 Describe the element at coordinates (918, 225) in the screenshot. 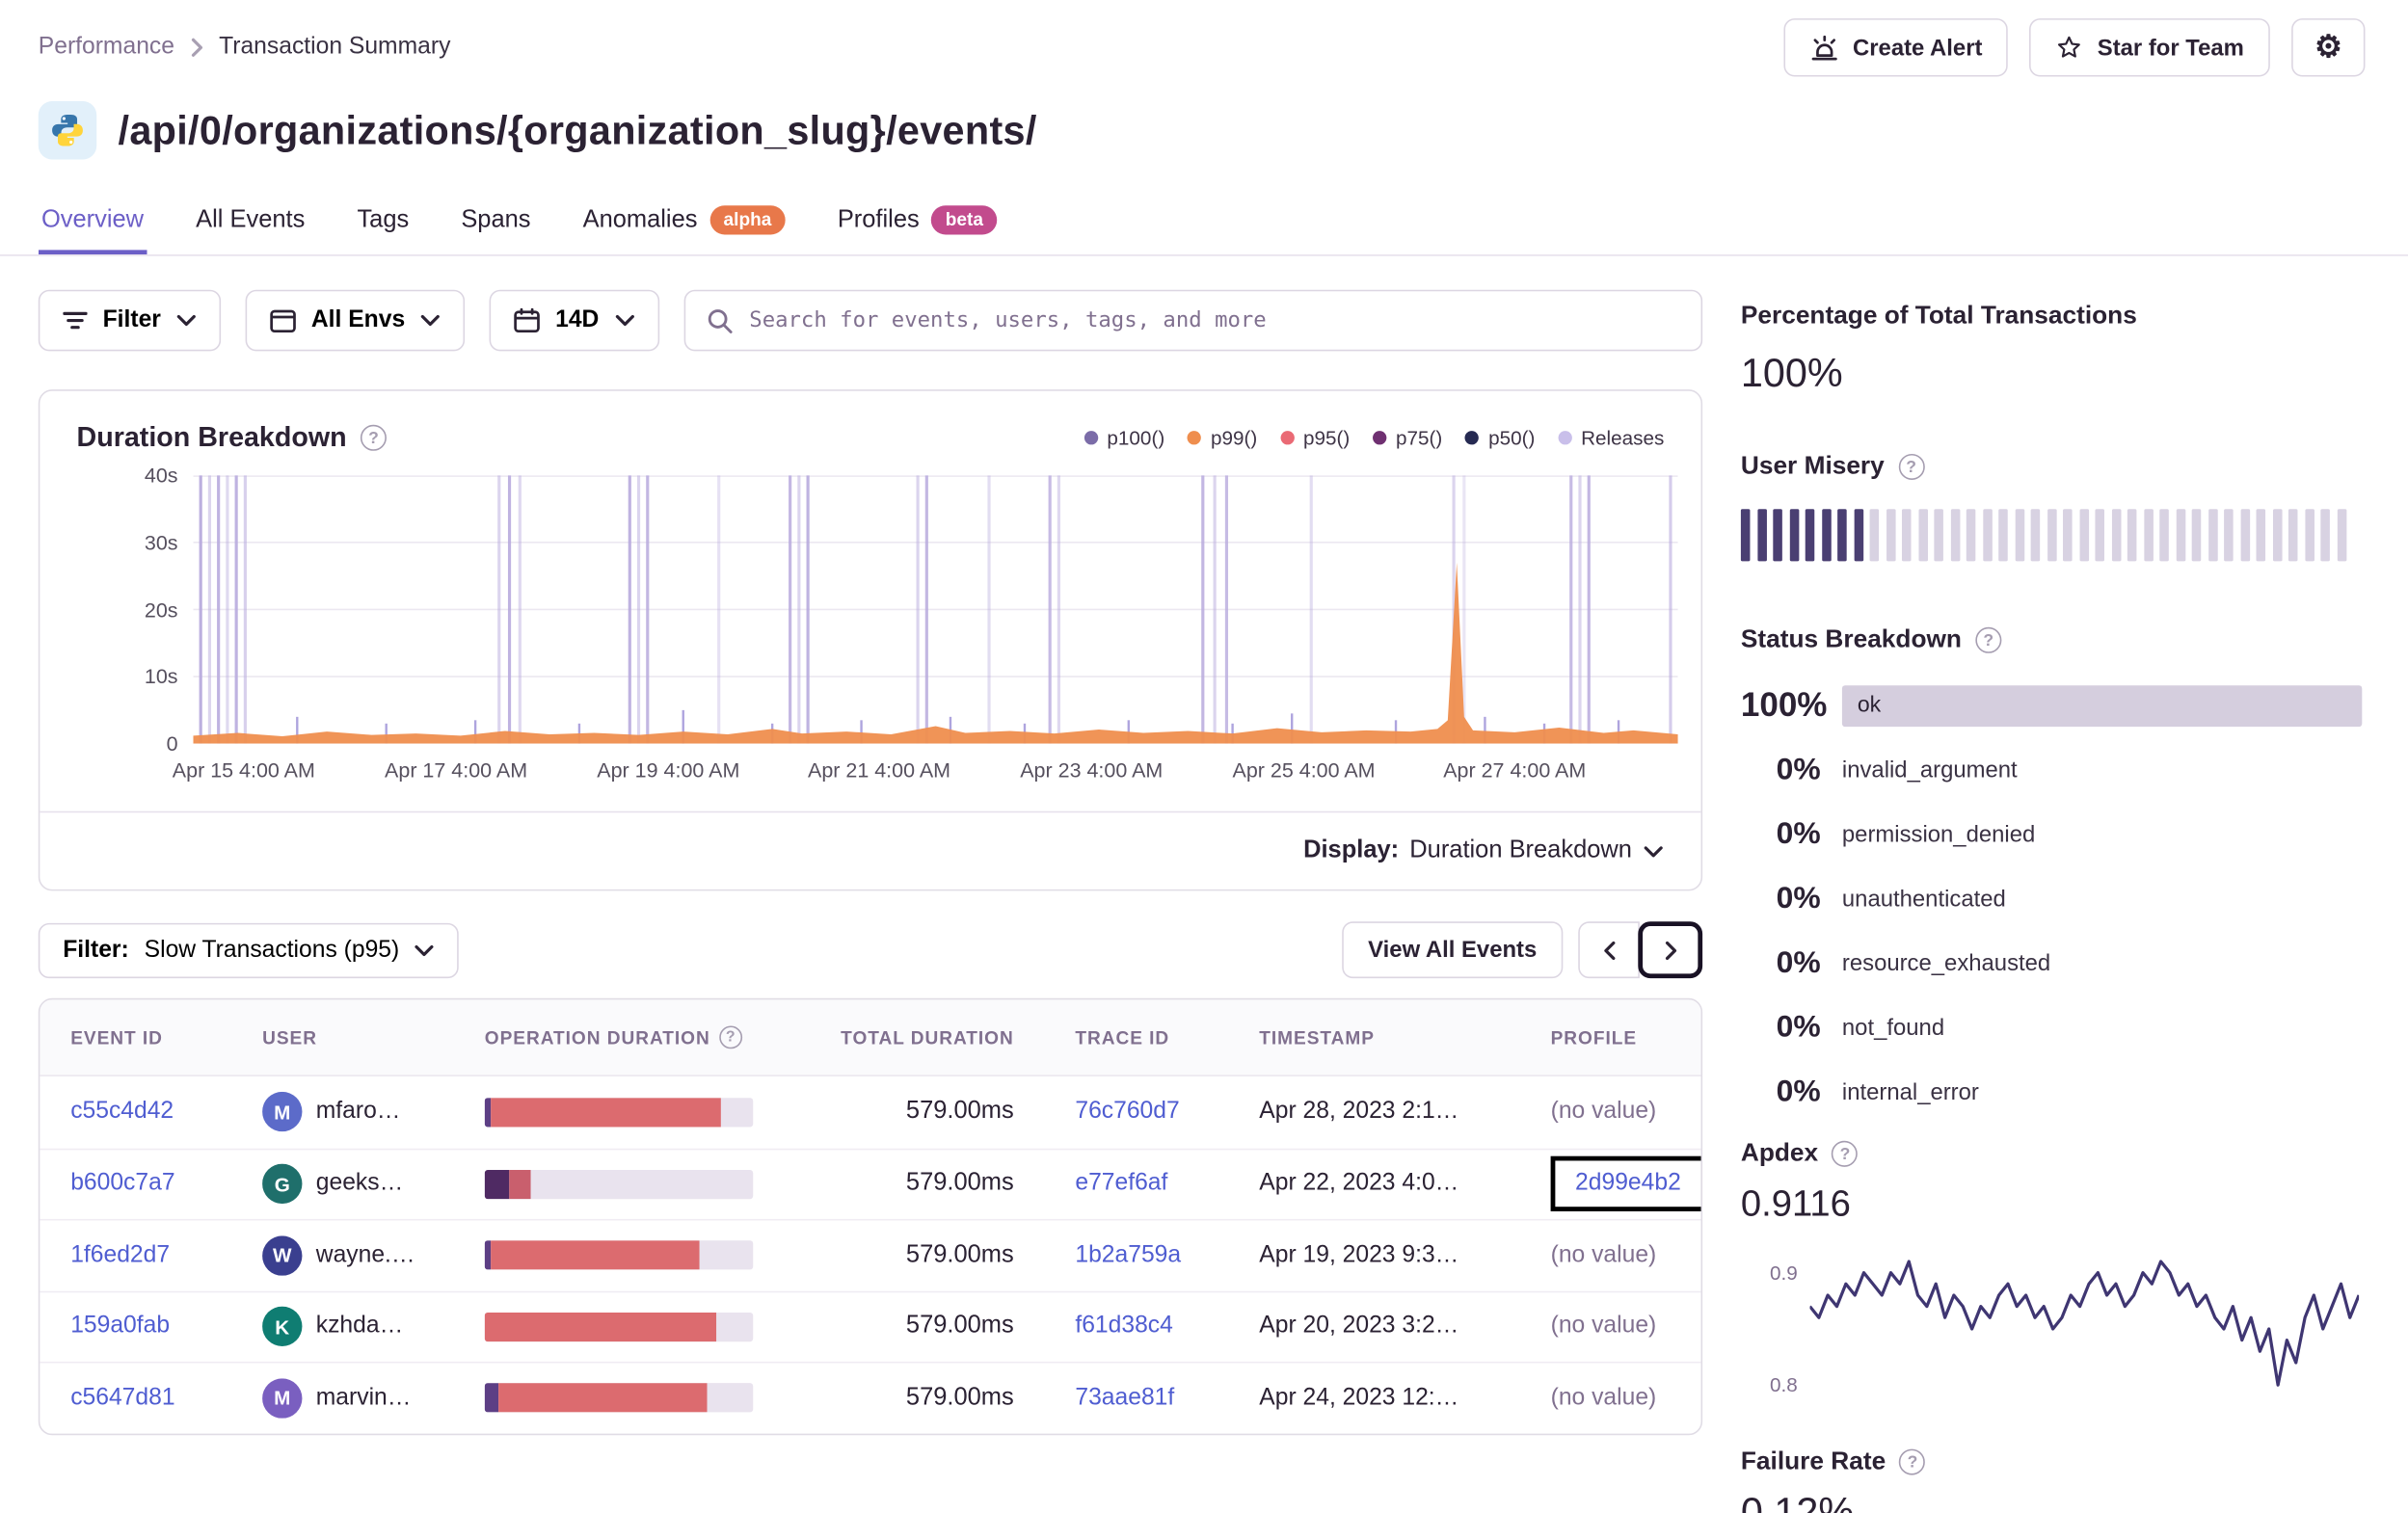

I see `tab-profiles: Profiles beta` at that location.